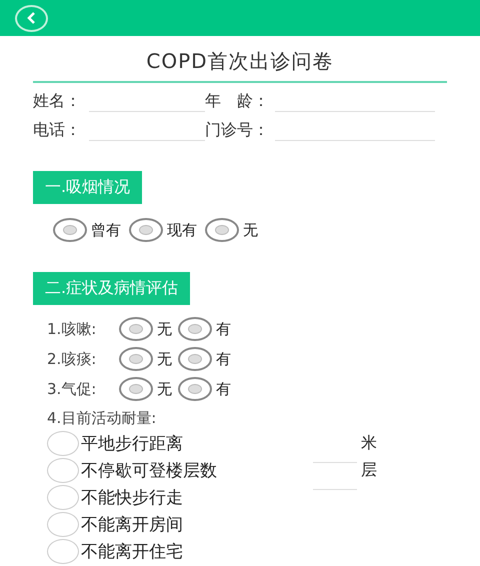  What do you see at coordinates (111, 288) in the screenshot?
I see `section-heading: 二.症状及病情评估` at bounding box center [111, 288].